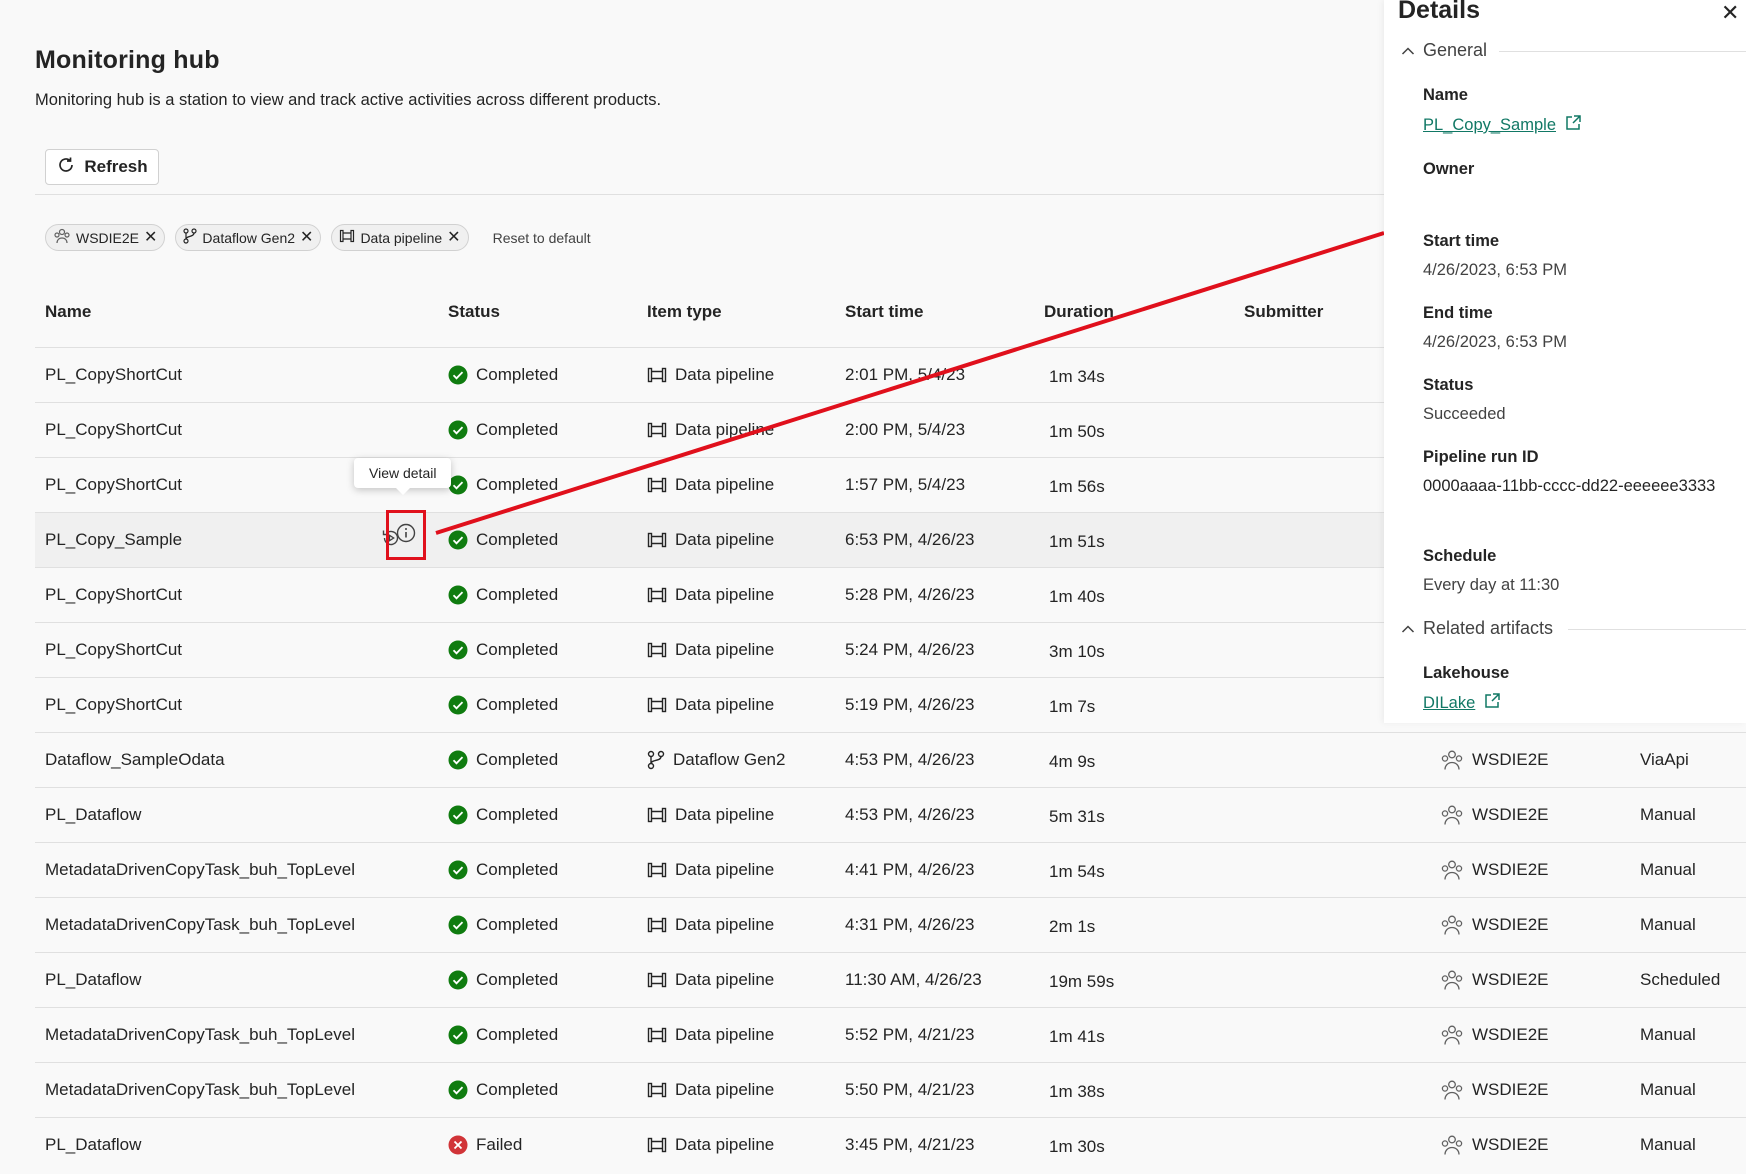  Describe the element at coordinates (406, 535) in the screenshot. I see `view-detail-button` at that location.